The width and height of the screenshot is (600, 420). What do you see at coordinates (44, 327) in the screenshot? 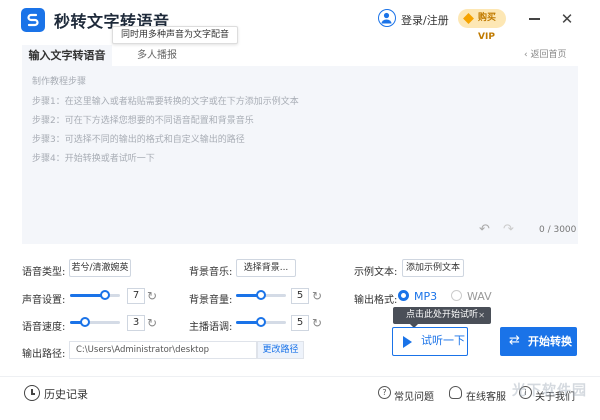
I see `speed-label: 语音速度:` at bounding box center [44, 327].